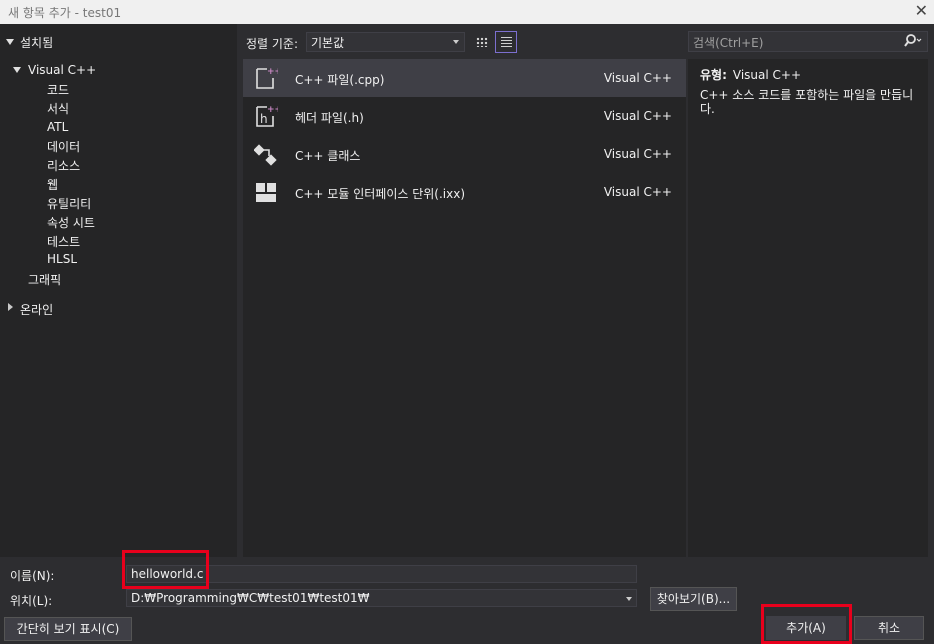  What do you see at coordinates (267, 116) in the screenshot?
I see `header-file-icon: h ++` at bounding box center [267, 116].